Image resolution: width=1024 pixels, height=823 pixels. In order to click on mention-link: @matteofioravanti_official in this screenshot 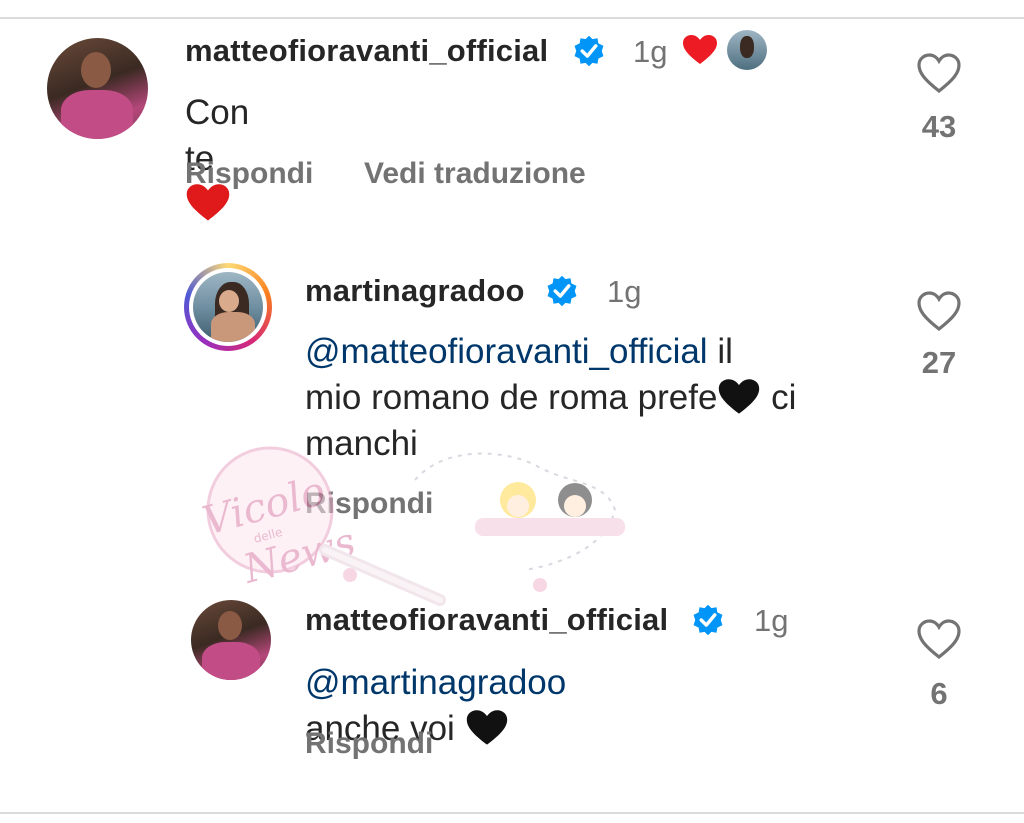, I will do `click(506, 351)`.